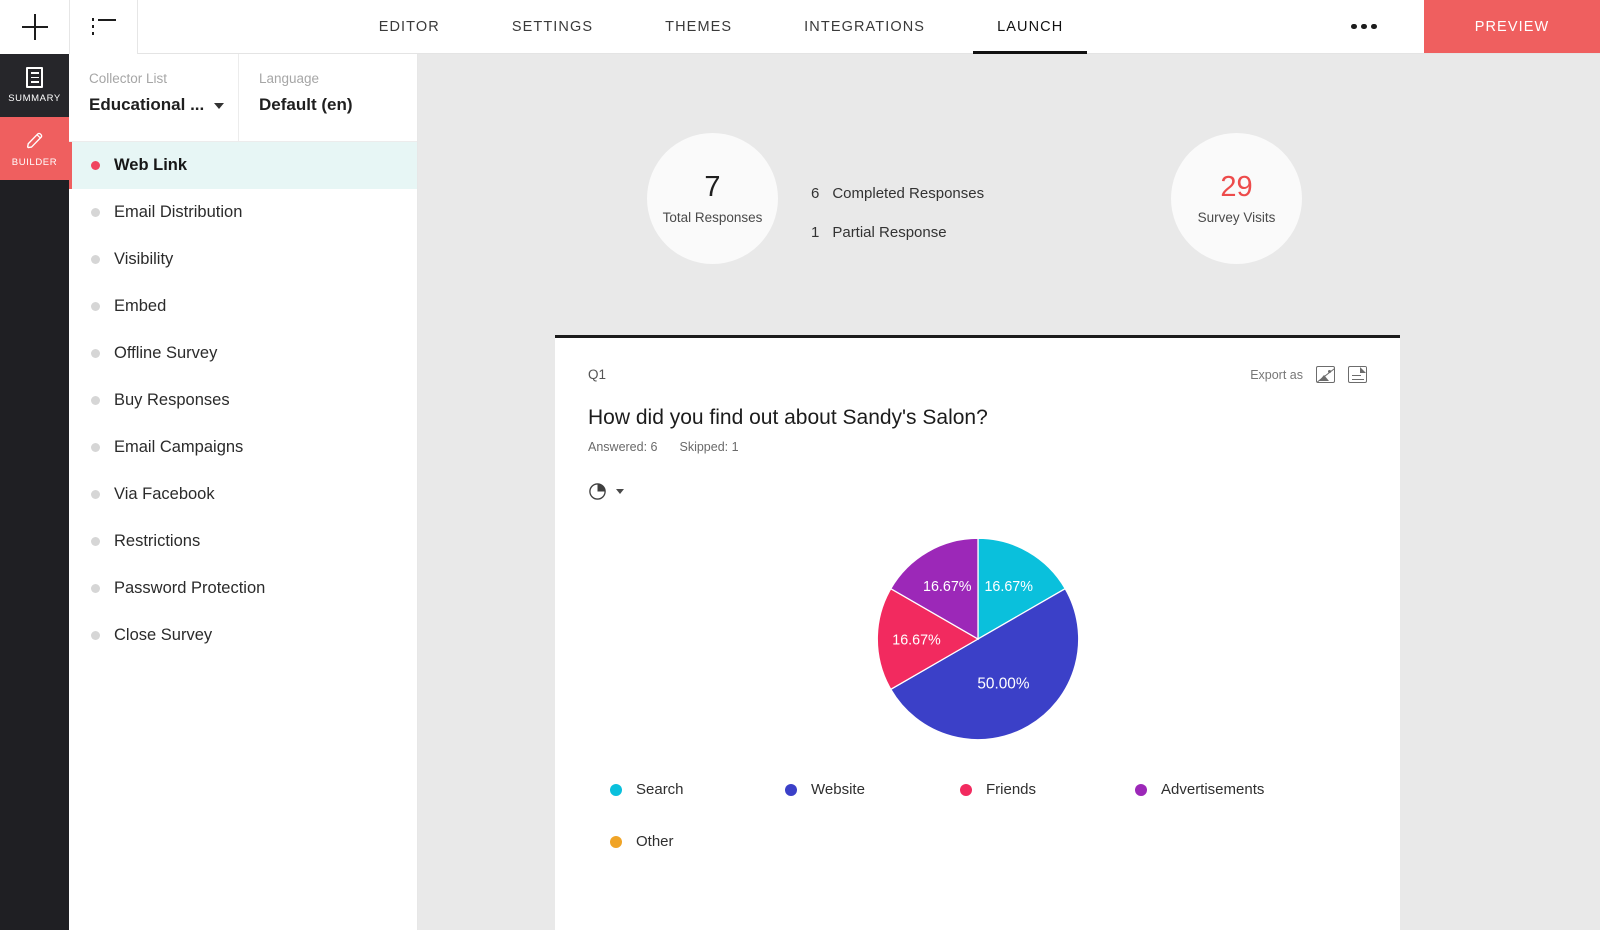  I want to click on collector-item-email-distribution: Email Distribution, so click(243, 212).